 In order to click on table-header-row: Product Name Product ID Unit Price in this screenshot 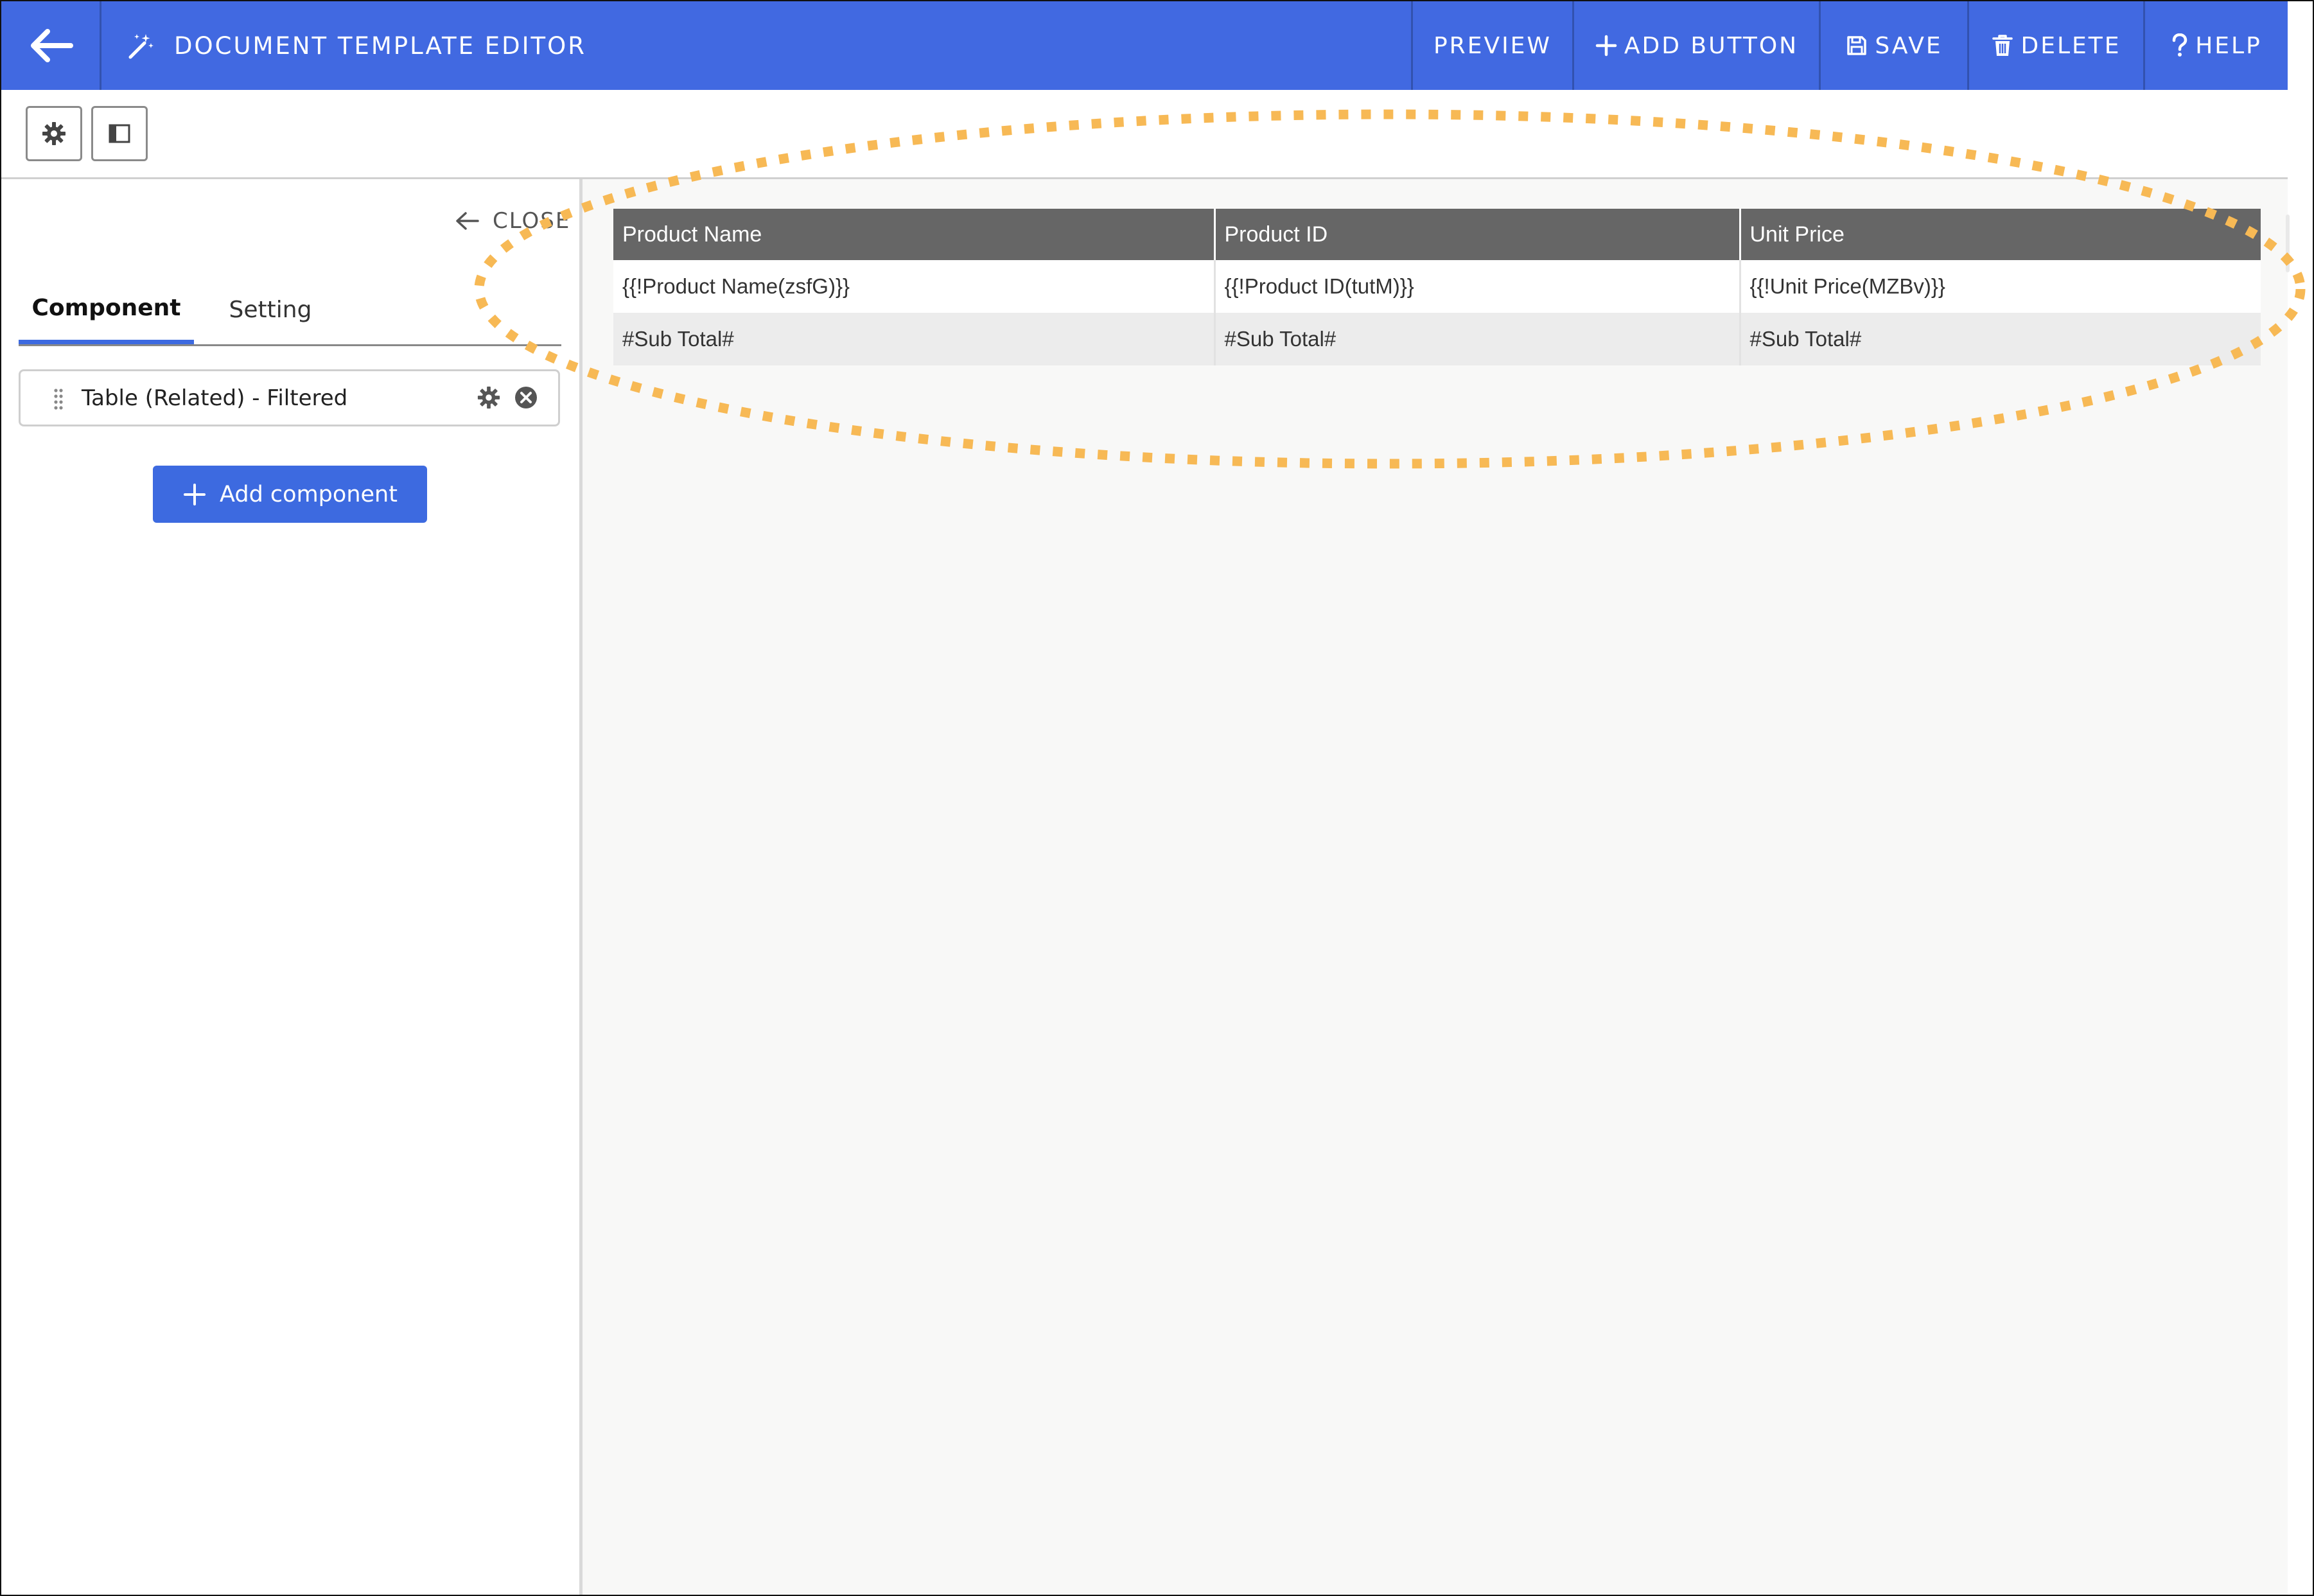, I will do `click(1437, 235)`.